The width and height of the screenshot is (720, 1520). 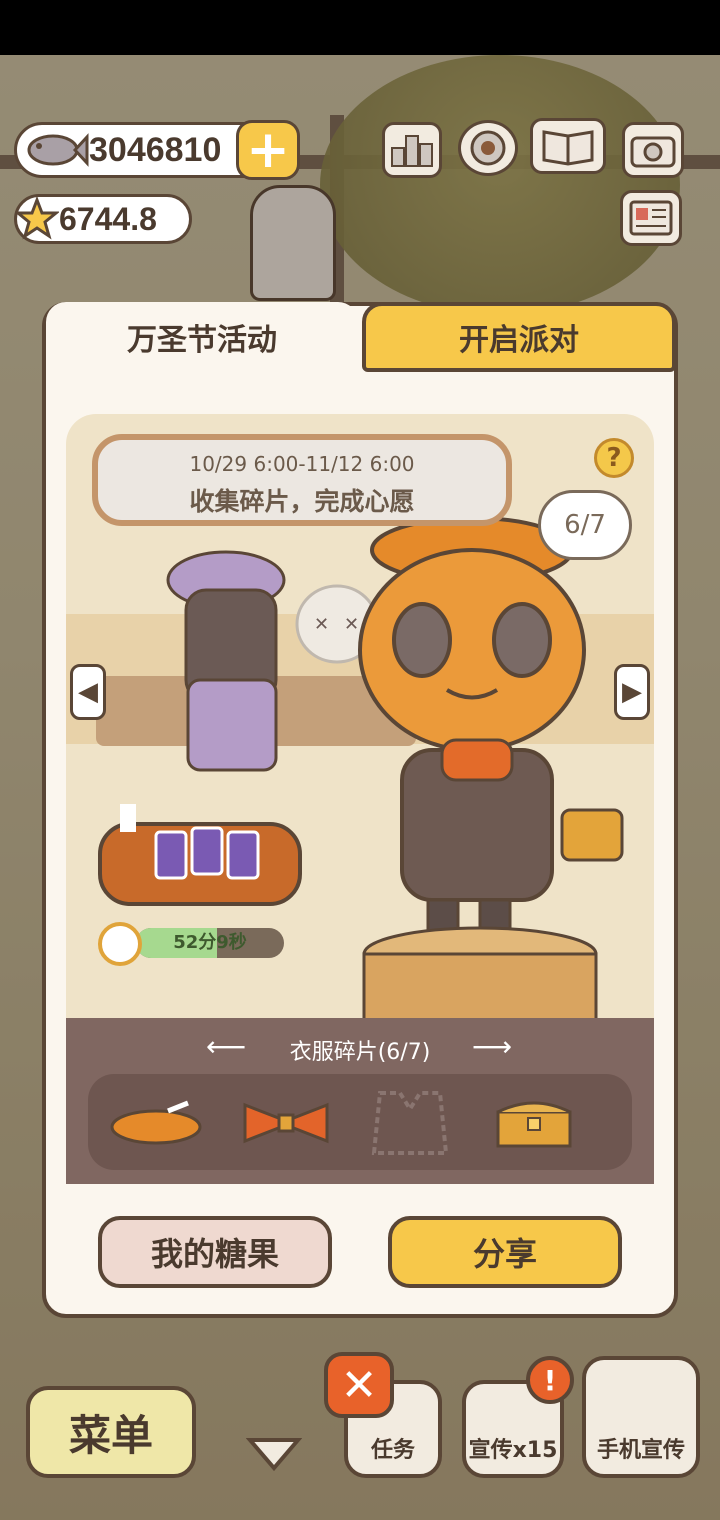 I want to click on star-icon, so click(x=37, y=218).